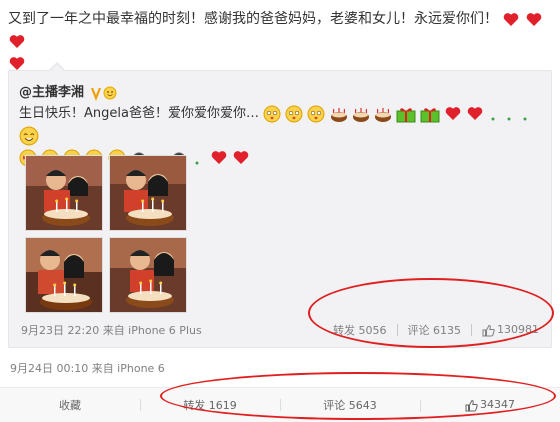 This screenshot has height=422, width=560. I want to click on original-author: @主播李湘, so click(69, 91).